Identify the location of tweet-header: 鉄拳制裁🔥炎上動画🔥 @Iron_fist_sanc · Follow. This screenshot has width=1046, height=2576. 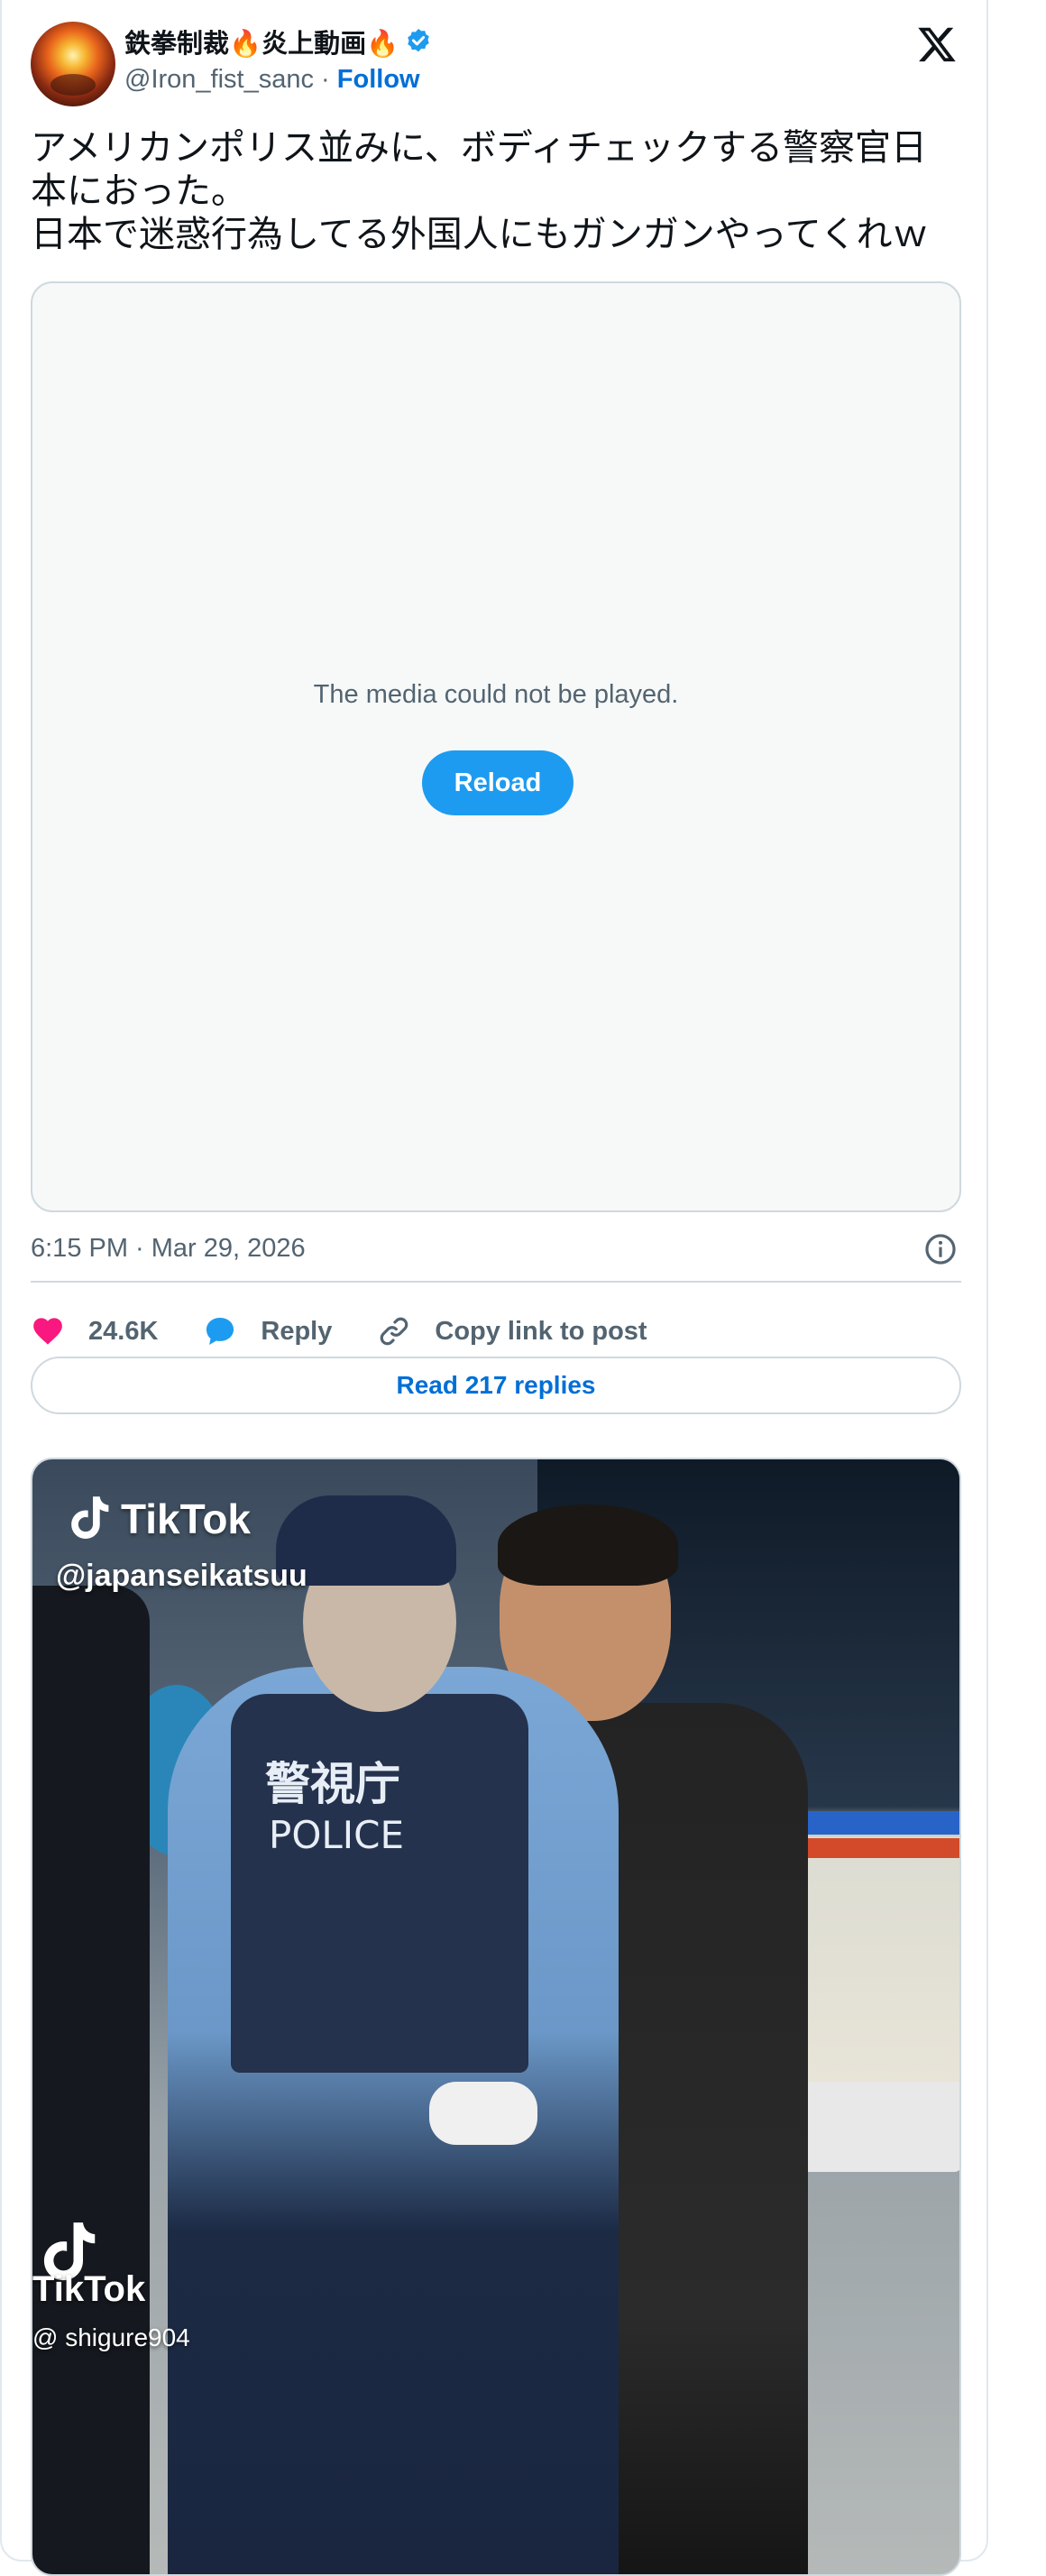
(496, 63).